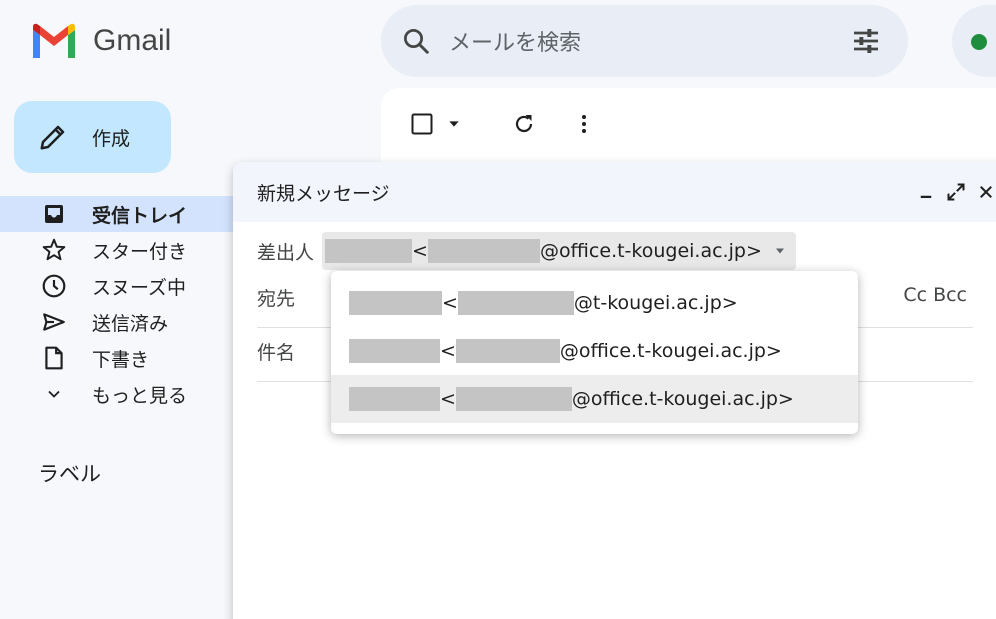  I want to click on sidebar-item-label: もっと見る, so click(140, 395).